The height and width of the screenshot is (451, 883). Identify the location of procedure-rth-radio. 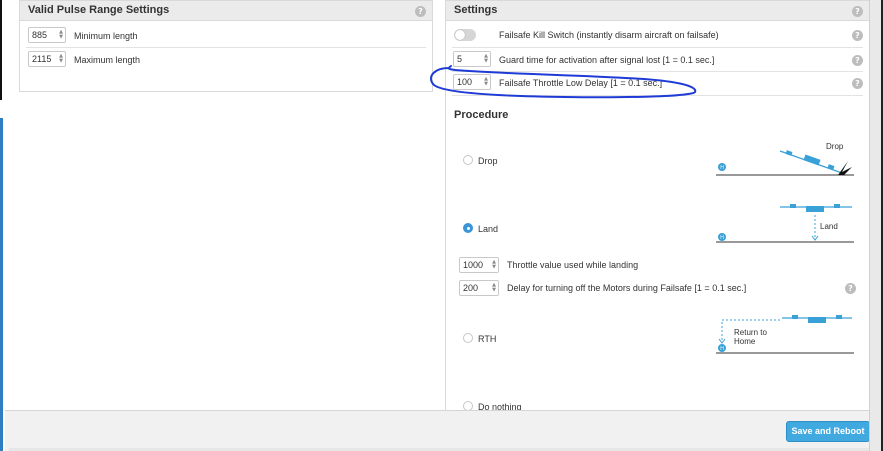
(468, 338).